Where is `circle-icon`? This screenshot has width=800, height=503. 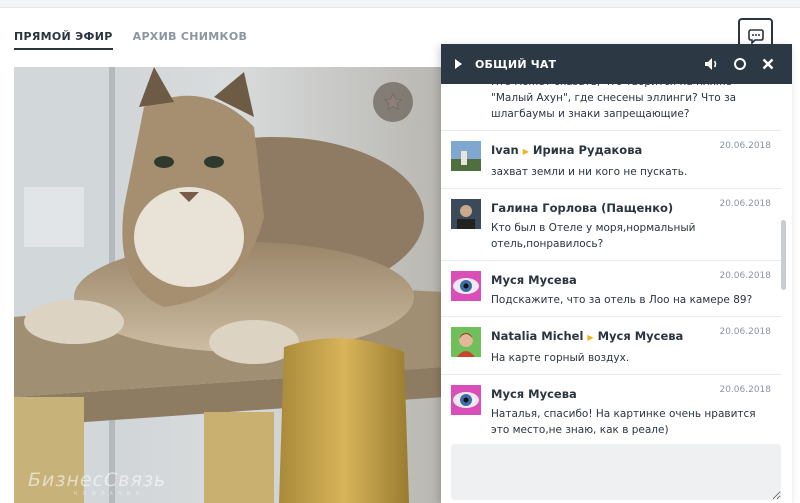 circle-icon is located at coordinates (740, 64).